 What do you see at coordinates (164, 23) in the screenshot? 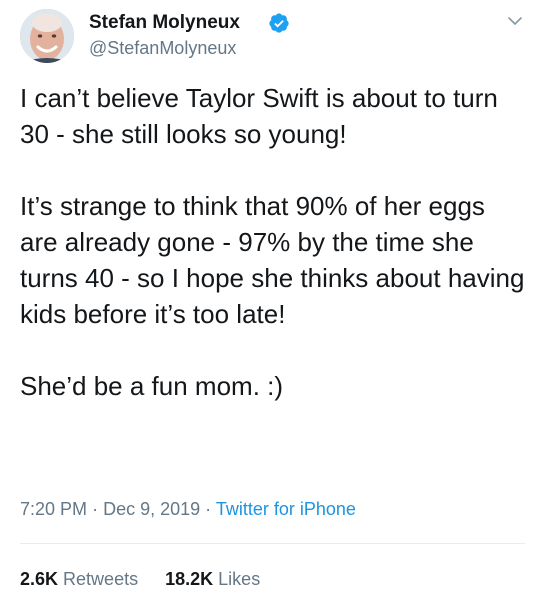
I see `display-name: Stefan Molyneux` at bounding box center [164, 23].